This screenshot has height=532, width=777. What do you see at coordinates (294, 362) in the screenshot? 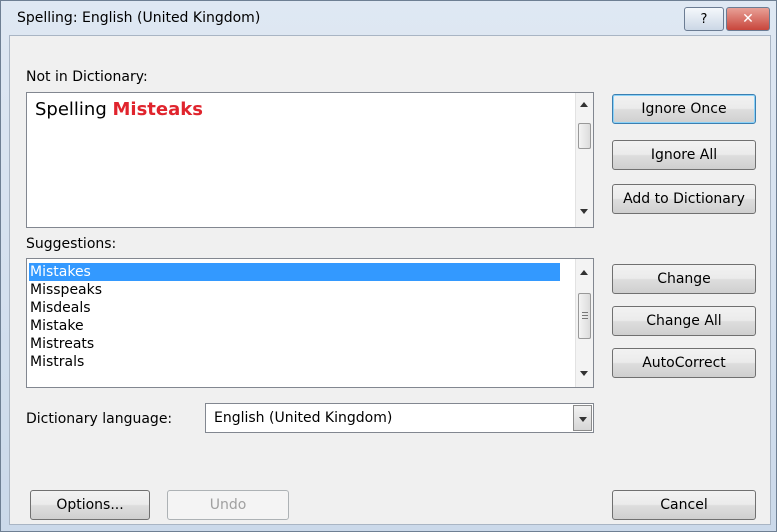
I see `suggestion-item: Mistrals` at bounding box center [294, 362].